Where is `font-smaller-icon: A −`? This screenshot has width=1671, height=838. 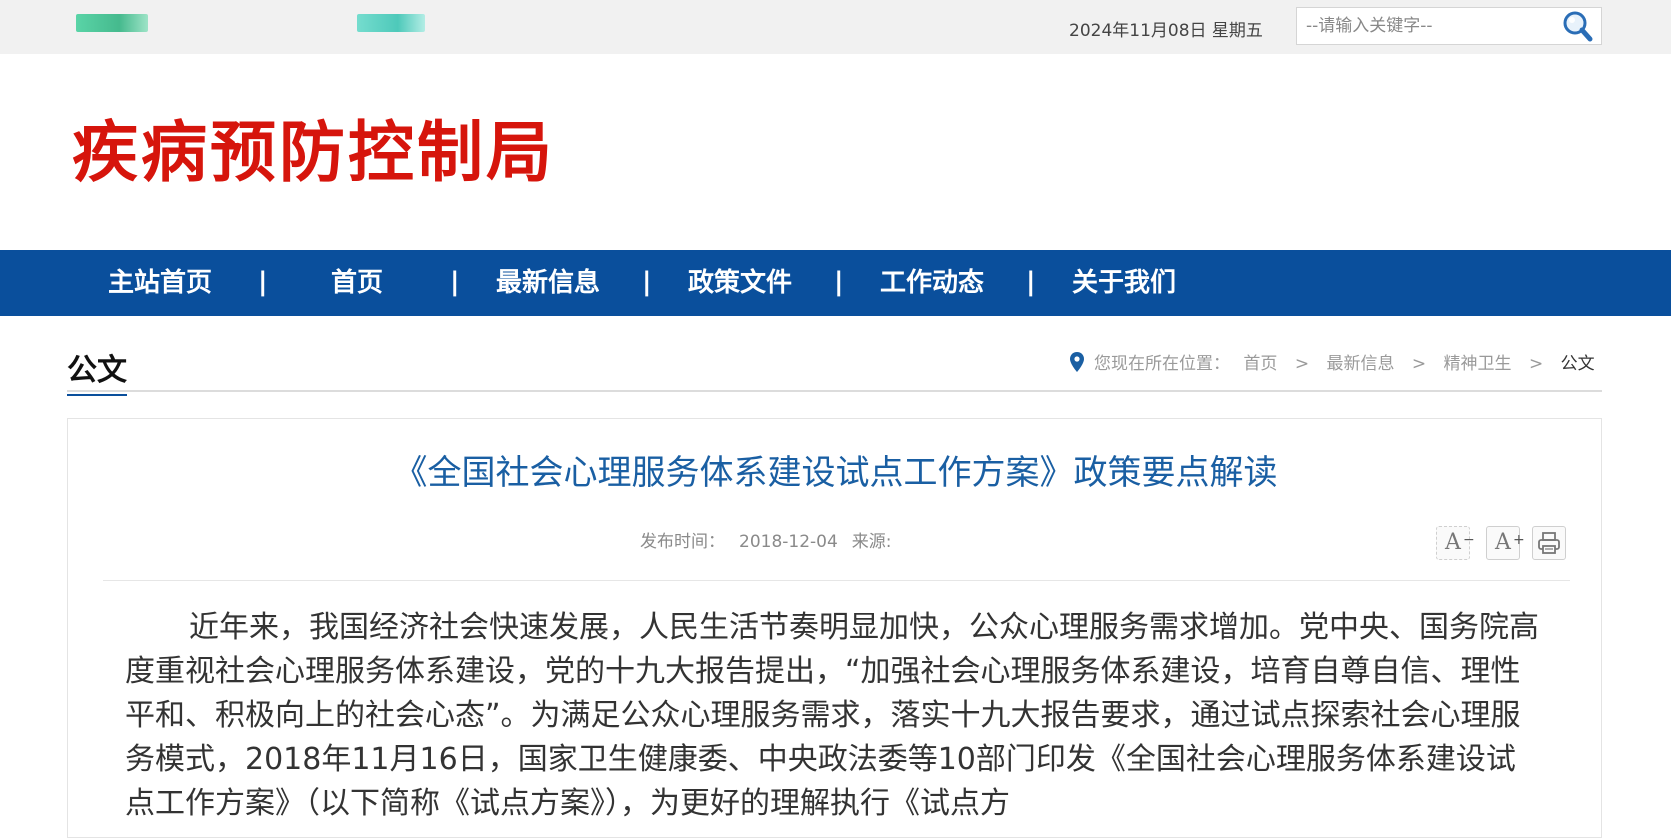 font-smaller-icon: A − is located at coordinates (1460, 542).